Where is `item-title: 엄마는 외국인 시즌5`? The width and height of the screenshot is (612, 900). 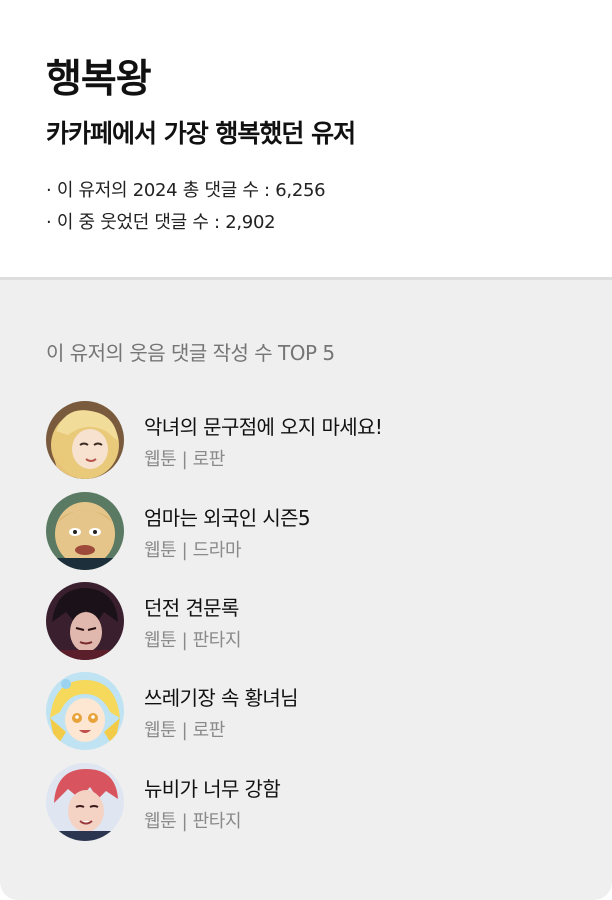 item-title: 엄마는 외국인 시즌5 is located at coordinates (227, 518).